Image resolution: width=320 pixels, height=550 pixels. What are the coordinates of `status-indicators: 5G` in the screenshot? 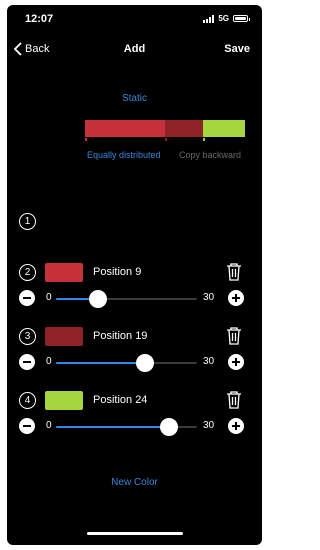 It's located at (226, 18).